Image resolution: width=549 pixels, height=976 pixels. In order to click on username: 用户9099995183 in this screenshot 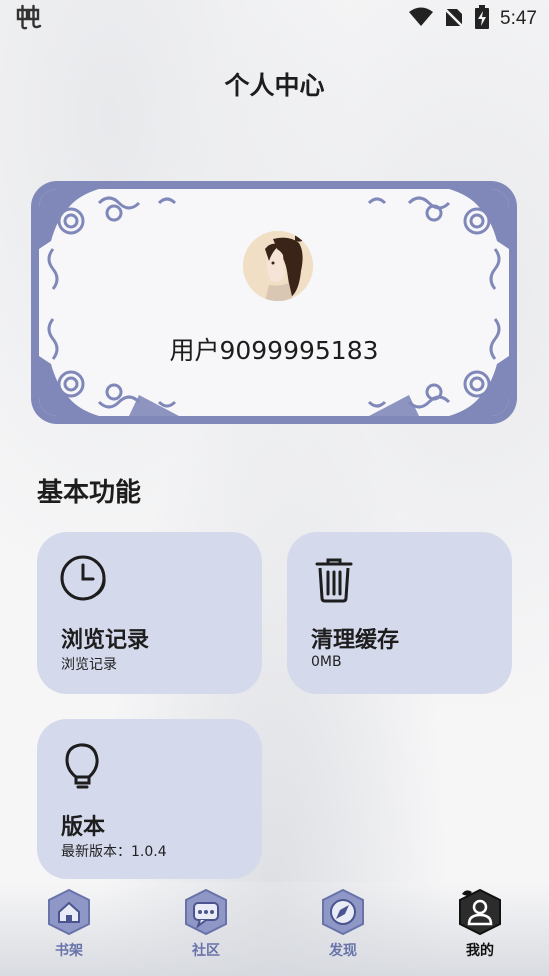, I will do `click(274, 350)`.